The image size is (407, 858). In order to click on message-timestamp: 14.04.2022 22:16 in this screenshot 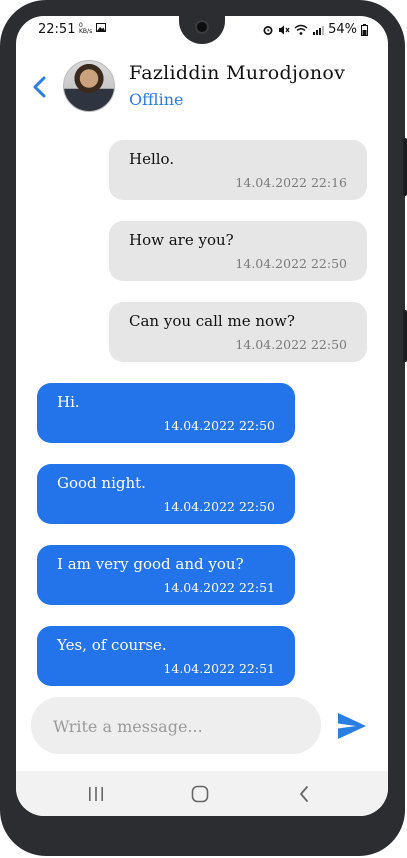, I will do `click(291, 182)`.